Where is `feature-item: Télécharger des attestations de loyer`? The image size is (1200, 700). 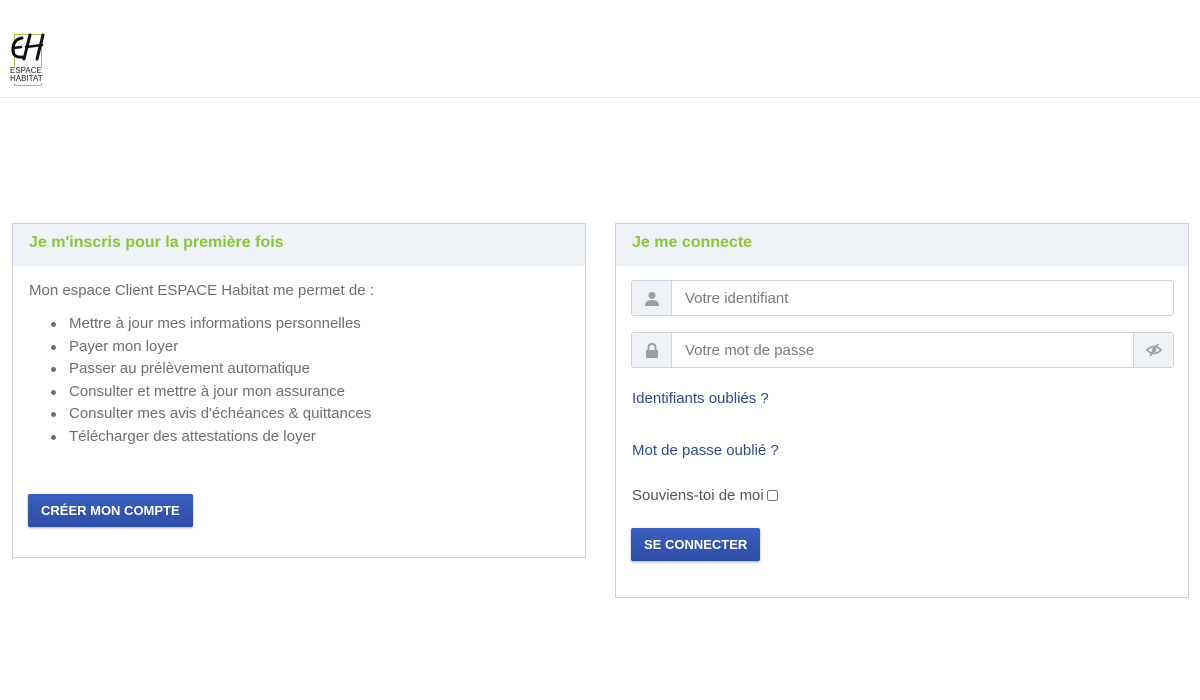 feature-item: Télécharger des attestations de loyer is located at coordinates (309, 437).